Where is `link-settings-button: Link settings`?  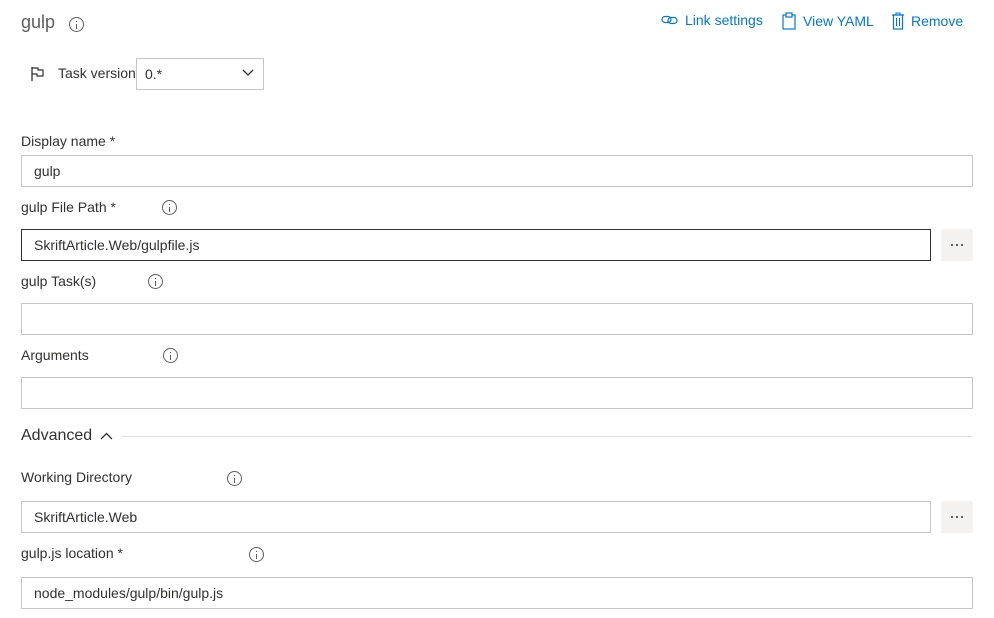 link-settings-button: Link settings is located at coordinates (712, 20).